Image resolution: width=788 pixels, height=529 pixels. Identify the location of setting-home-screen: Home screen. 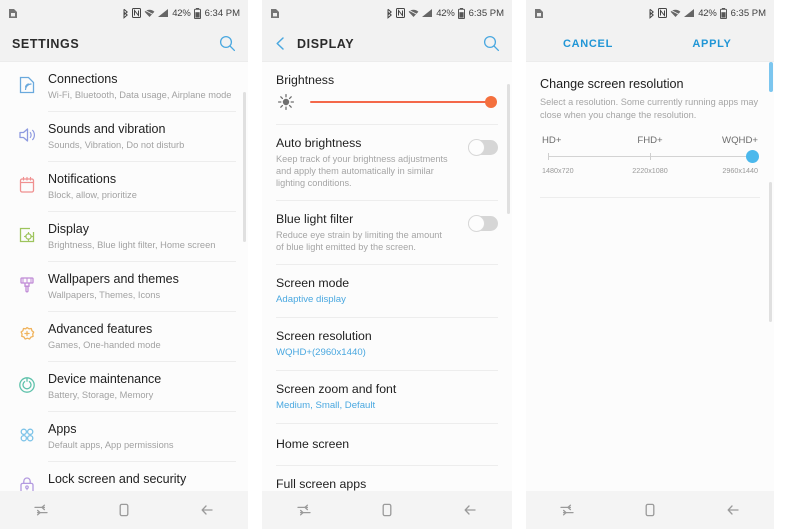
(387, 444).